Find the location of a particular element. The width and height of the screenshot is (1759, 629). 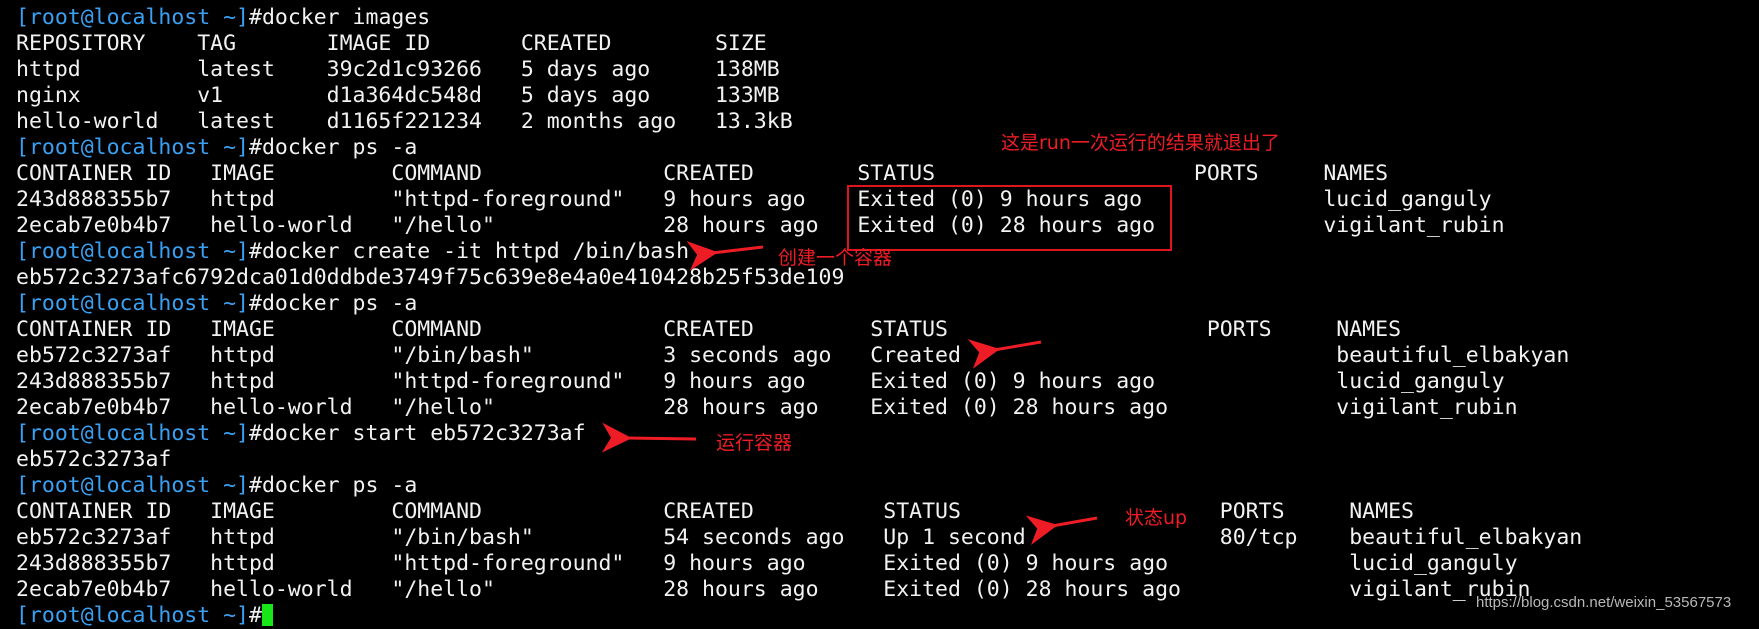

annotation-arrows is located at coordinates (849, 392).